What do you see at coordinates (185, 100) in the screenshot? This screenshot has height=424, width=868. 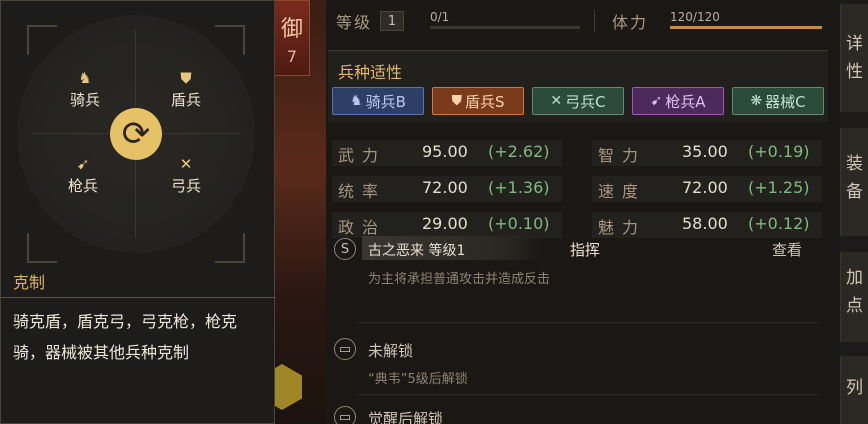 I see `unit-label: 盾兵` at bounding box center [185, 100].